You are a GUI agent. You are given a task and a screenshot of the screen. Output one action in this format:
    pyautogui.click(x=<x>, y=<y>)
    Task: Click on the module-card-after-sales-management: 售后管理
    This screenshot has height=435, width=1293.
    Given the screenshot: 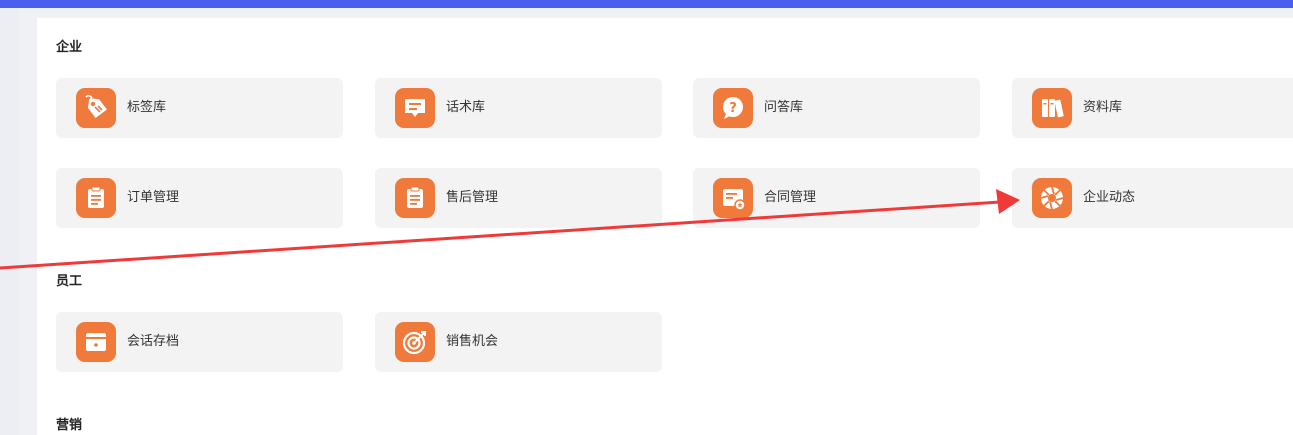 What is the action you would take?
    pyautogui.click(x=518, y=198)
    